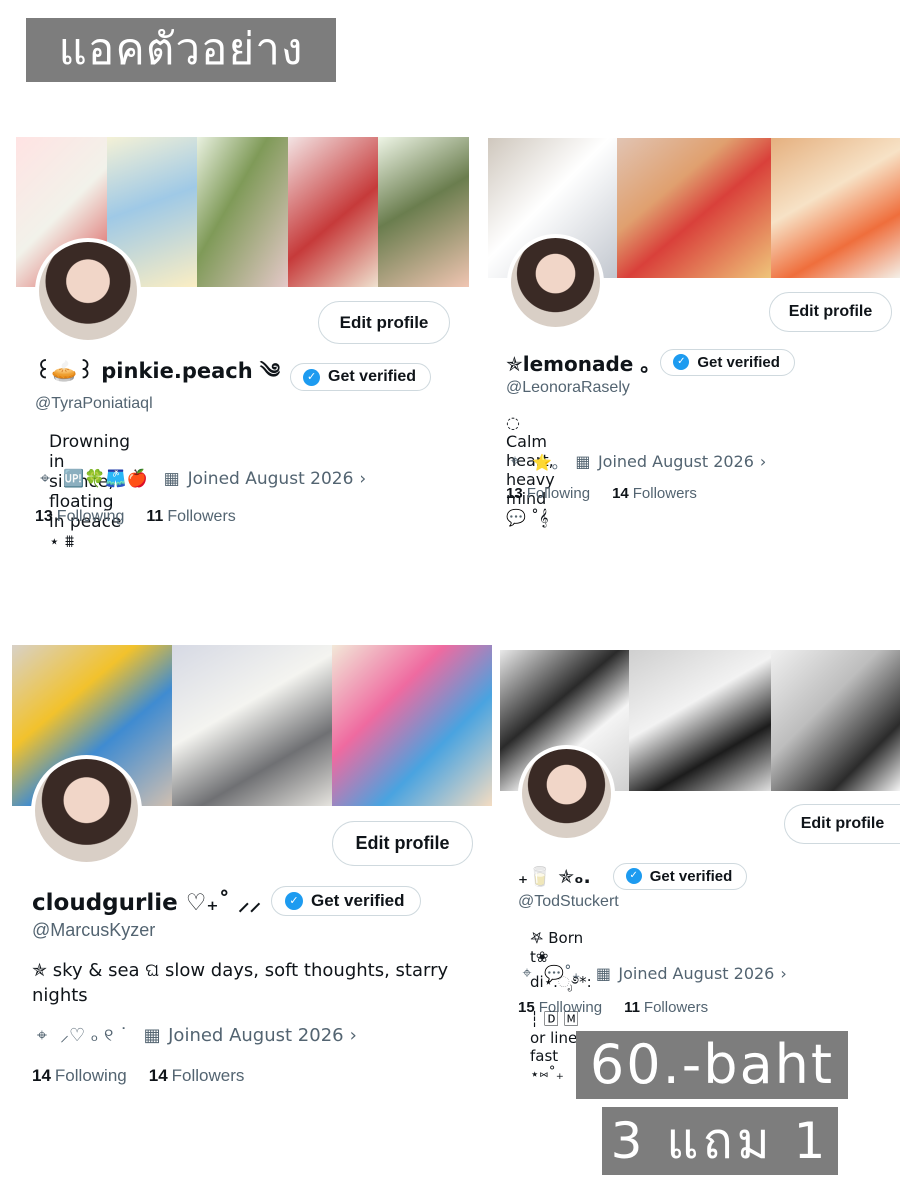 The width and height of the screenshot is (900, 1200). I want to click on display-name: ✯lemonade ｡, so click(578, 363).